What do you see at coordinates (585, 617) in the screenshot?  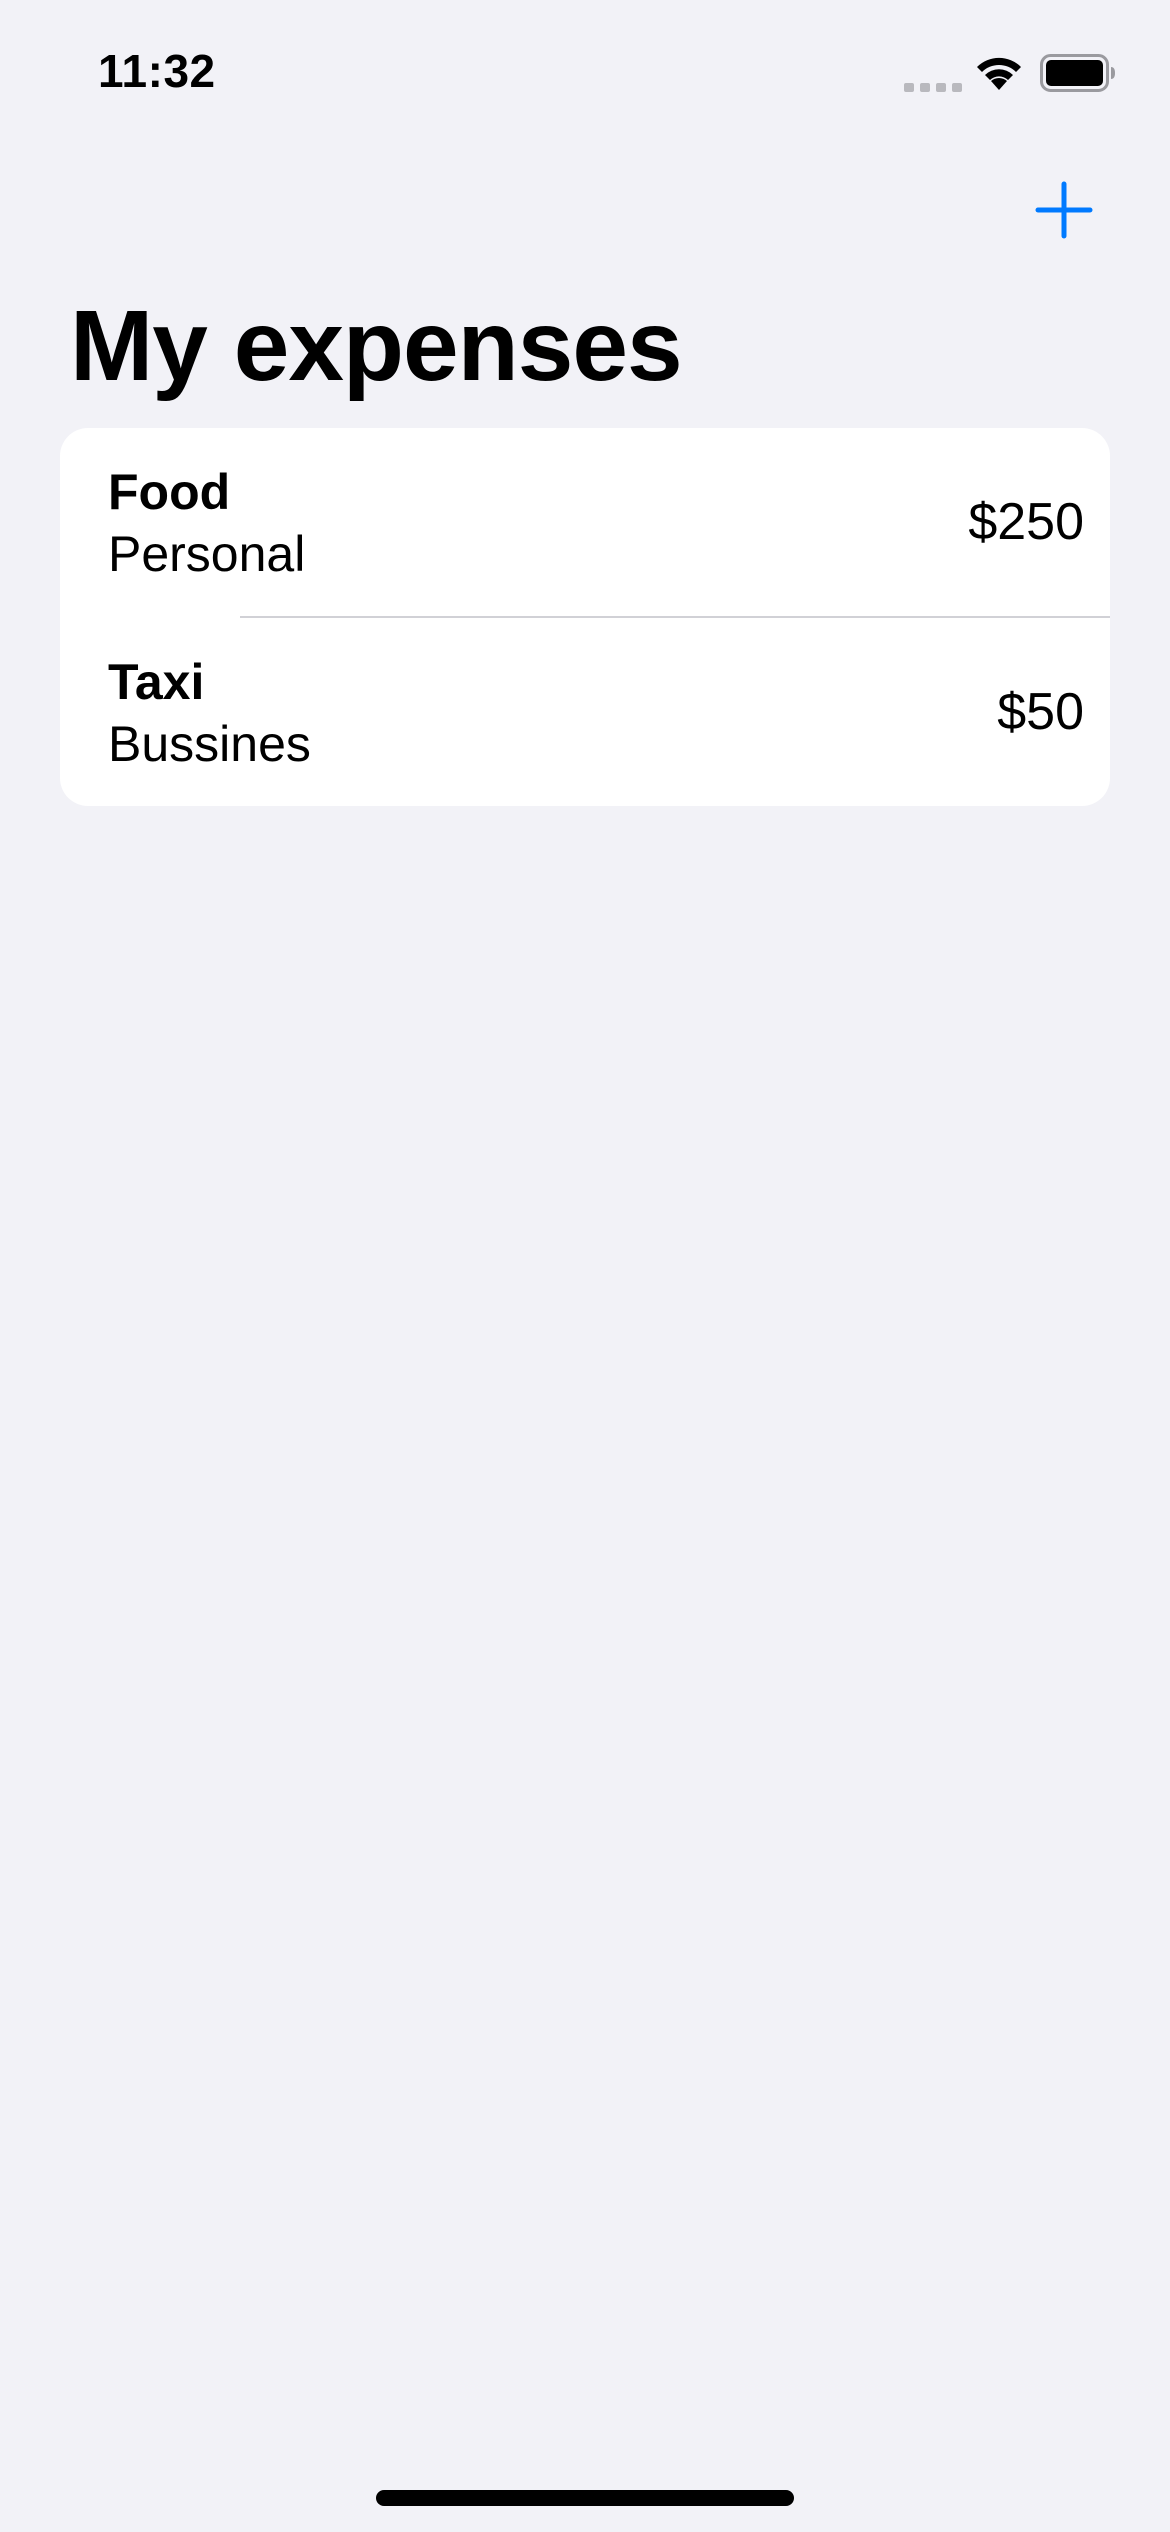 I see `expense-list: Food Personal $250 Taxi Bussines $50` at bounding box center [585, 617].